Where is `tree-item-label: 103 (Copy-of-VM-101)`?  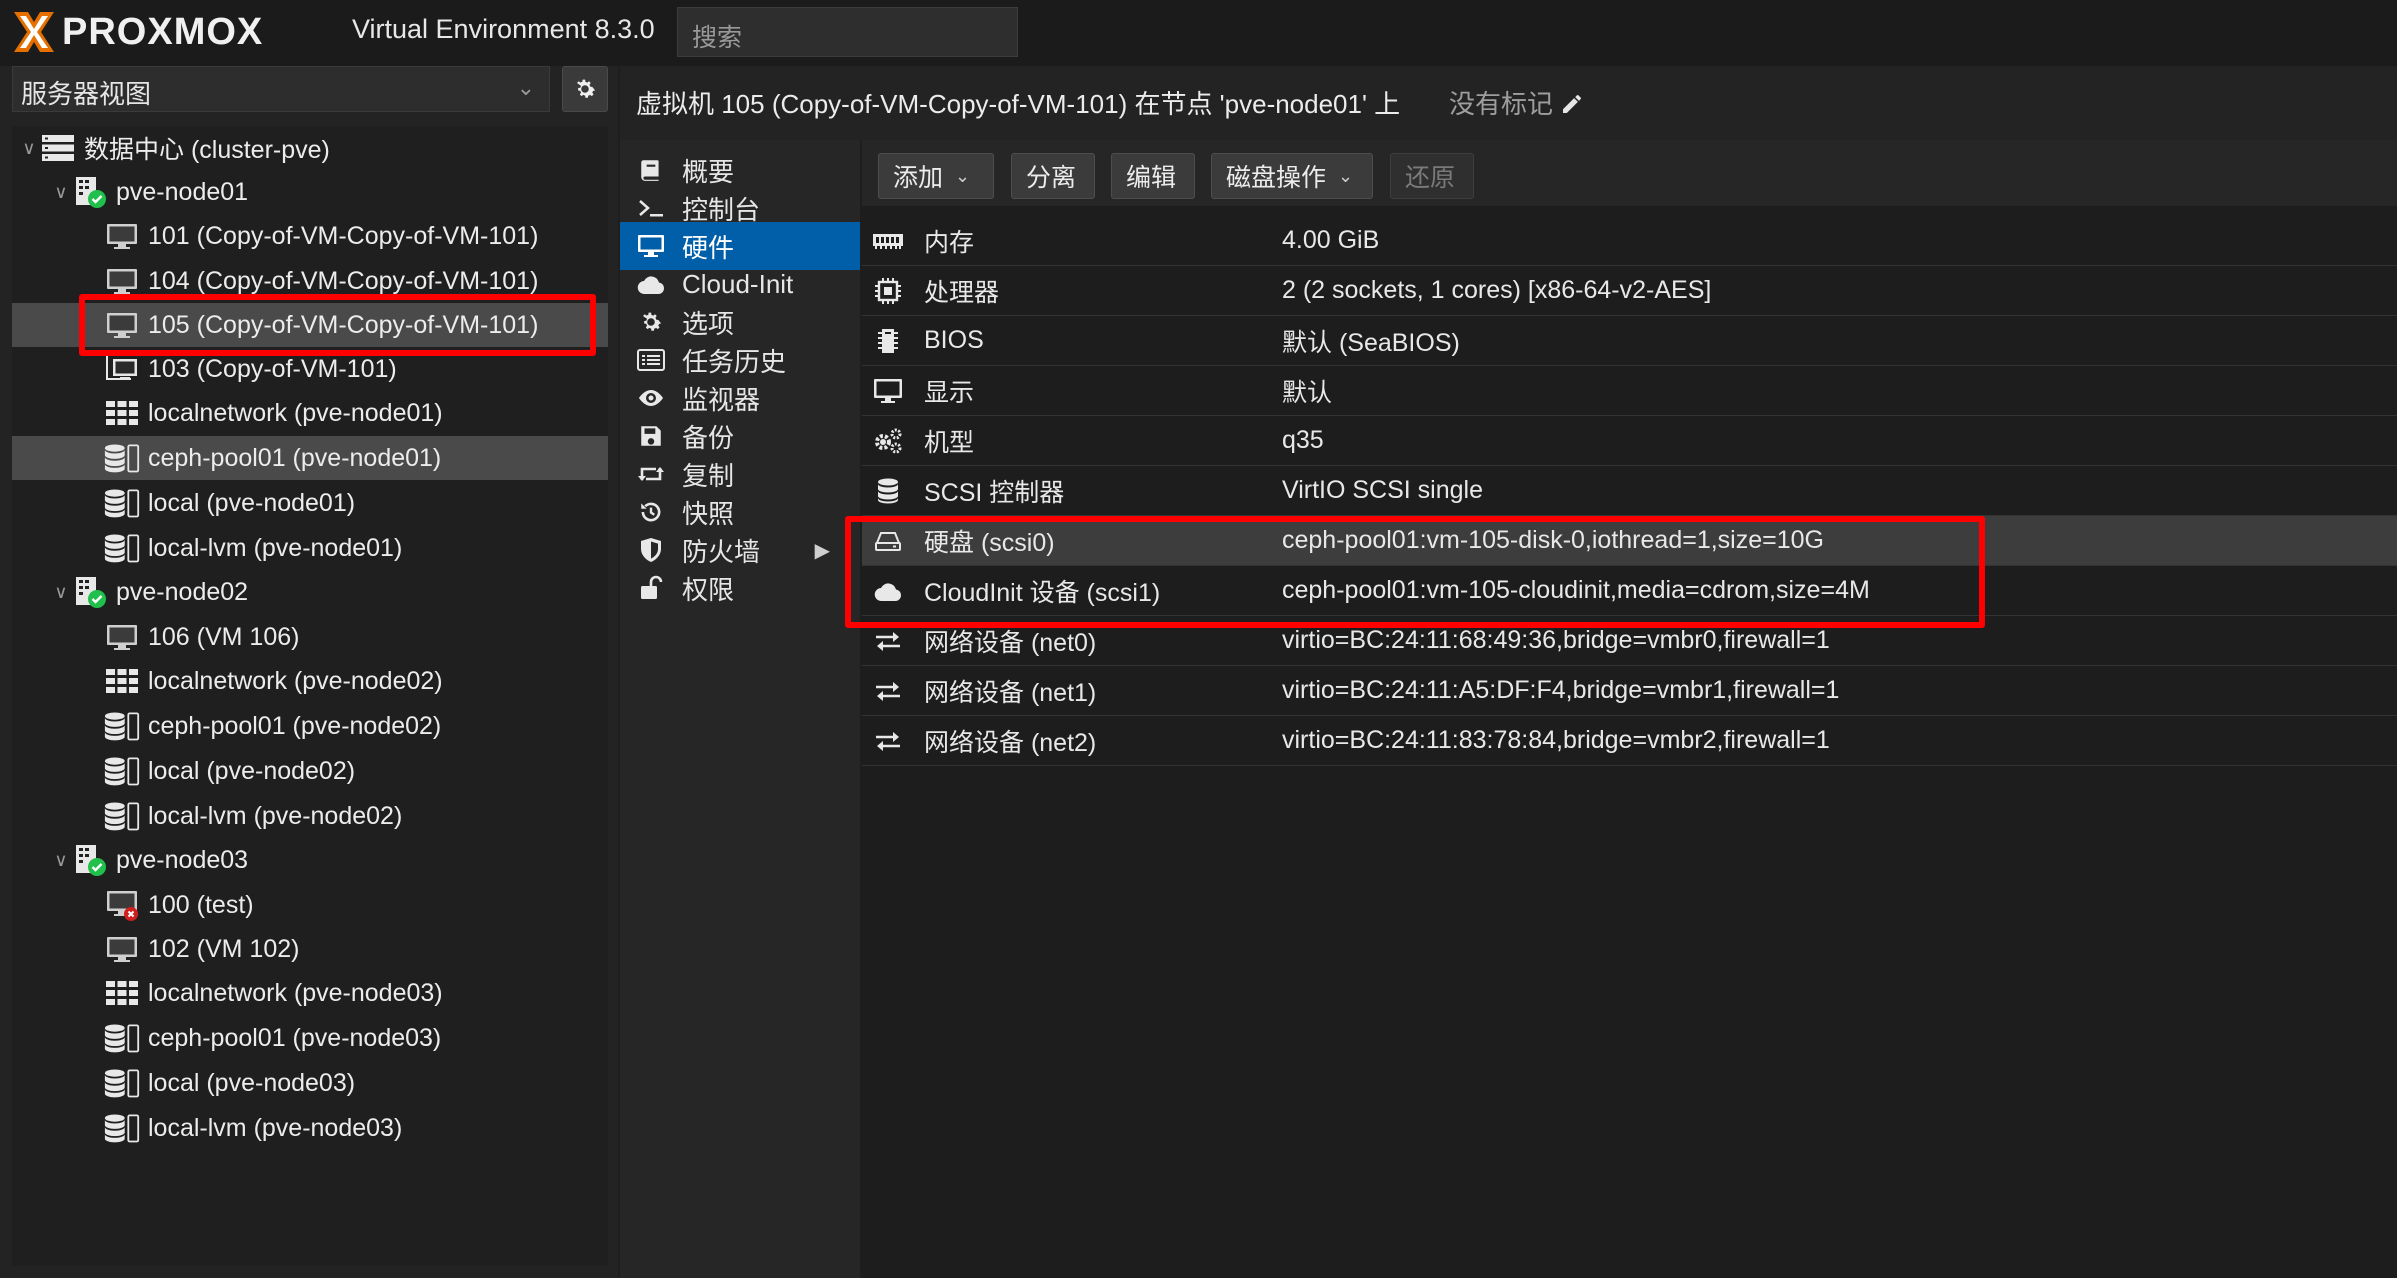
tree-item-label: 103 (Copy-of-VM-101) is located at coordinates (272, 368).